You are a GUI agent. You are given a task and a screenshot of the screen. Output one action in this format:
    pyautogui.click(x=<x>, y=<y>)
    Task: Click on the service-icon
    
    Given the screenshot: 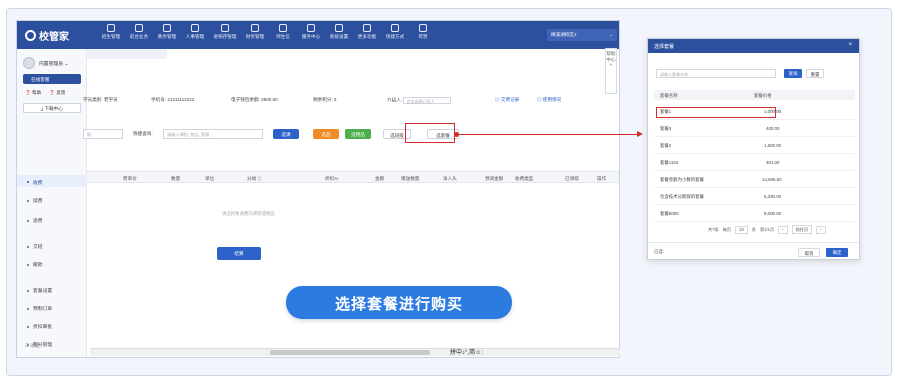 What is the action you would take?
    pyautogui.click(x=311, y=28)
    